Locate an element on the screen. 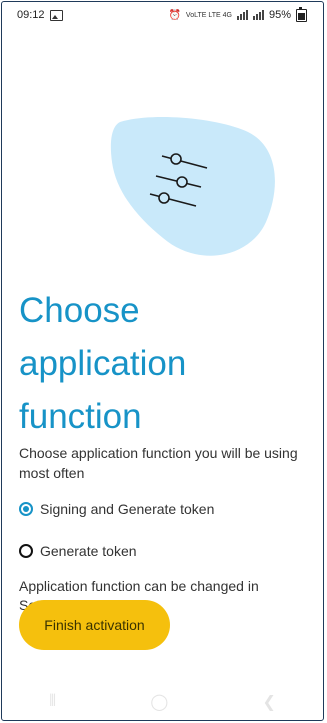 The height and width of the screenshot is (723, 327). radio-selected-icon is located at coordinates (26, 509).